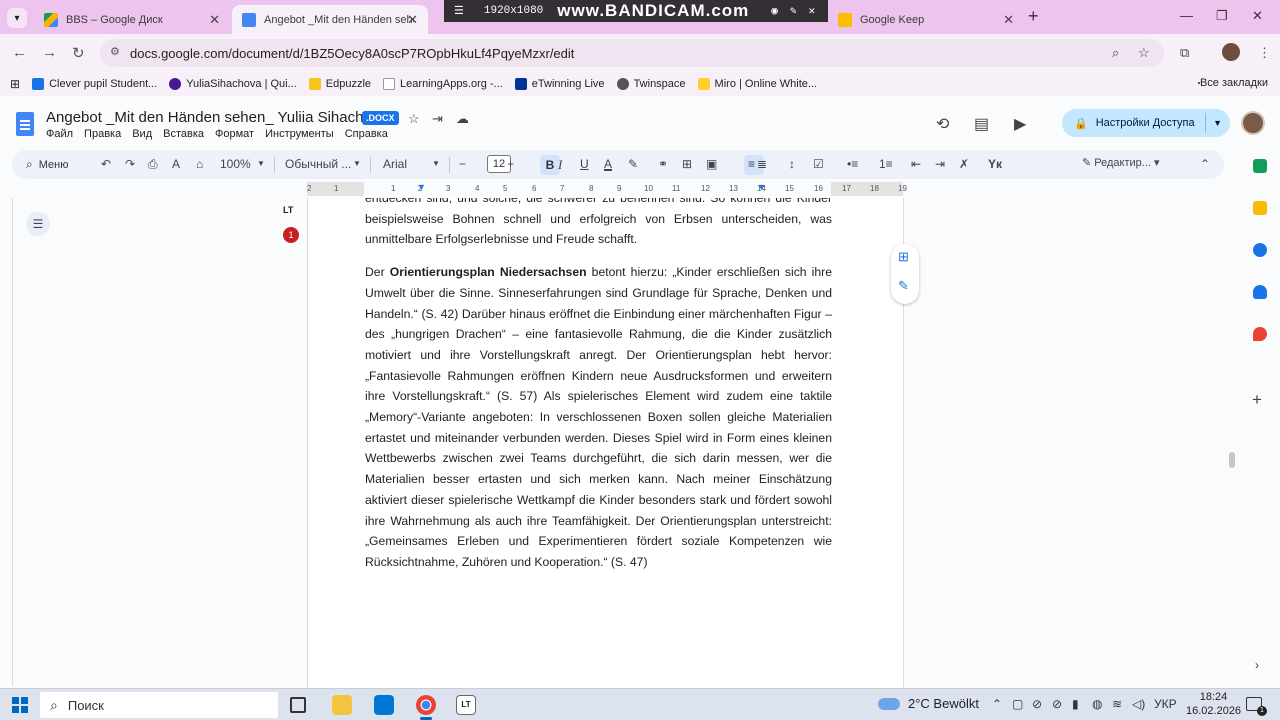 The height and width of the screenshot is (720, 1280). I want to click on task-view-icon, so click(298, 705).